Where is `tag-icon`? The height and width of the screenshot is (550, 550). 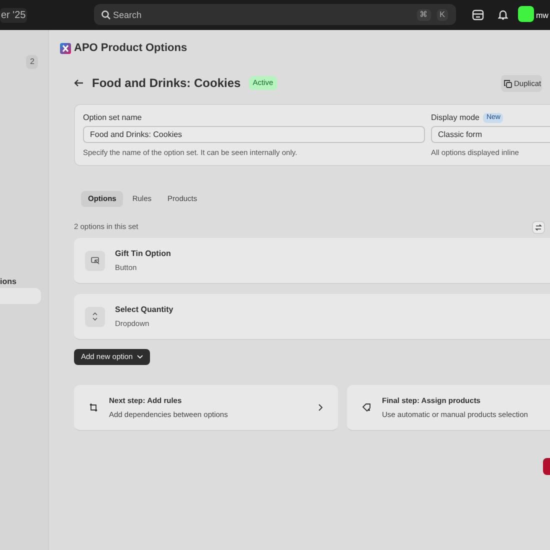 tag-icon is located at coordinates (366, 407).